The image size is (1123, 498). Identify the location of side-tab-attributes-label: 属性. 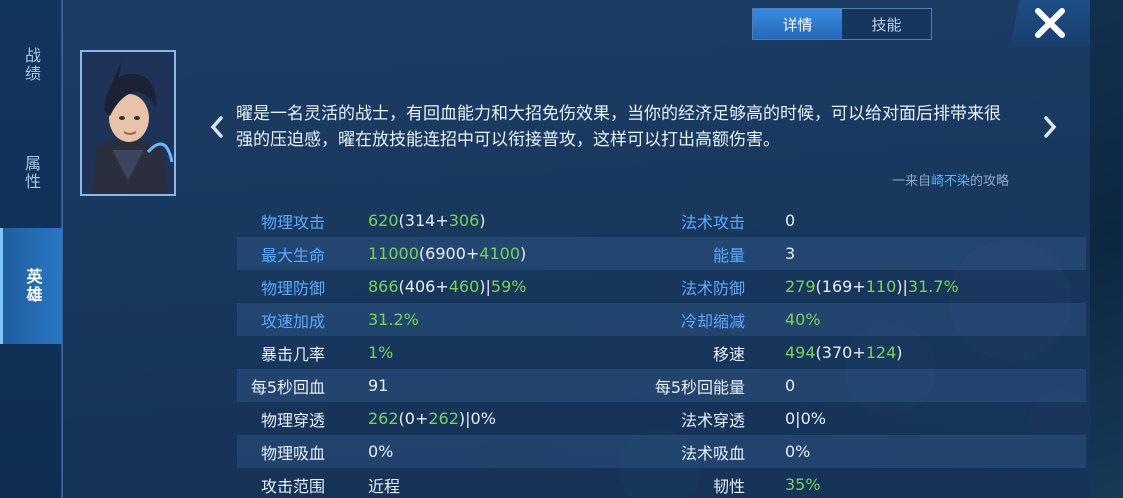
(31, 173).